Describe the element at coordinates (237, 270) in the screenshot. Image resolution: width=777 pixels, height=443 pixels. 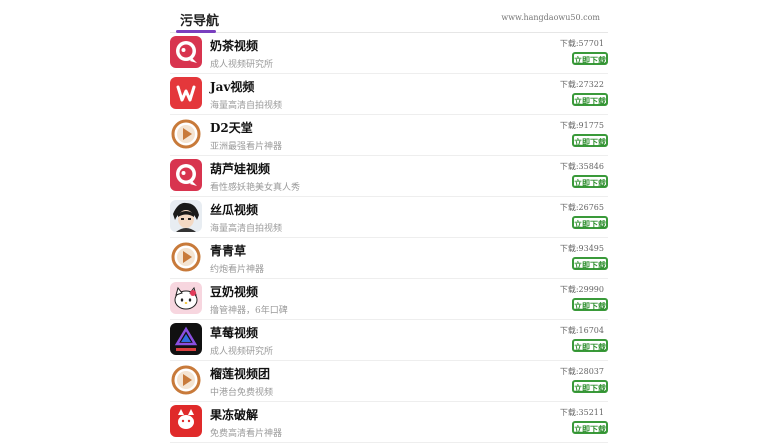
I see `app-description: 约炮看片神器` at that location.